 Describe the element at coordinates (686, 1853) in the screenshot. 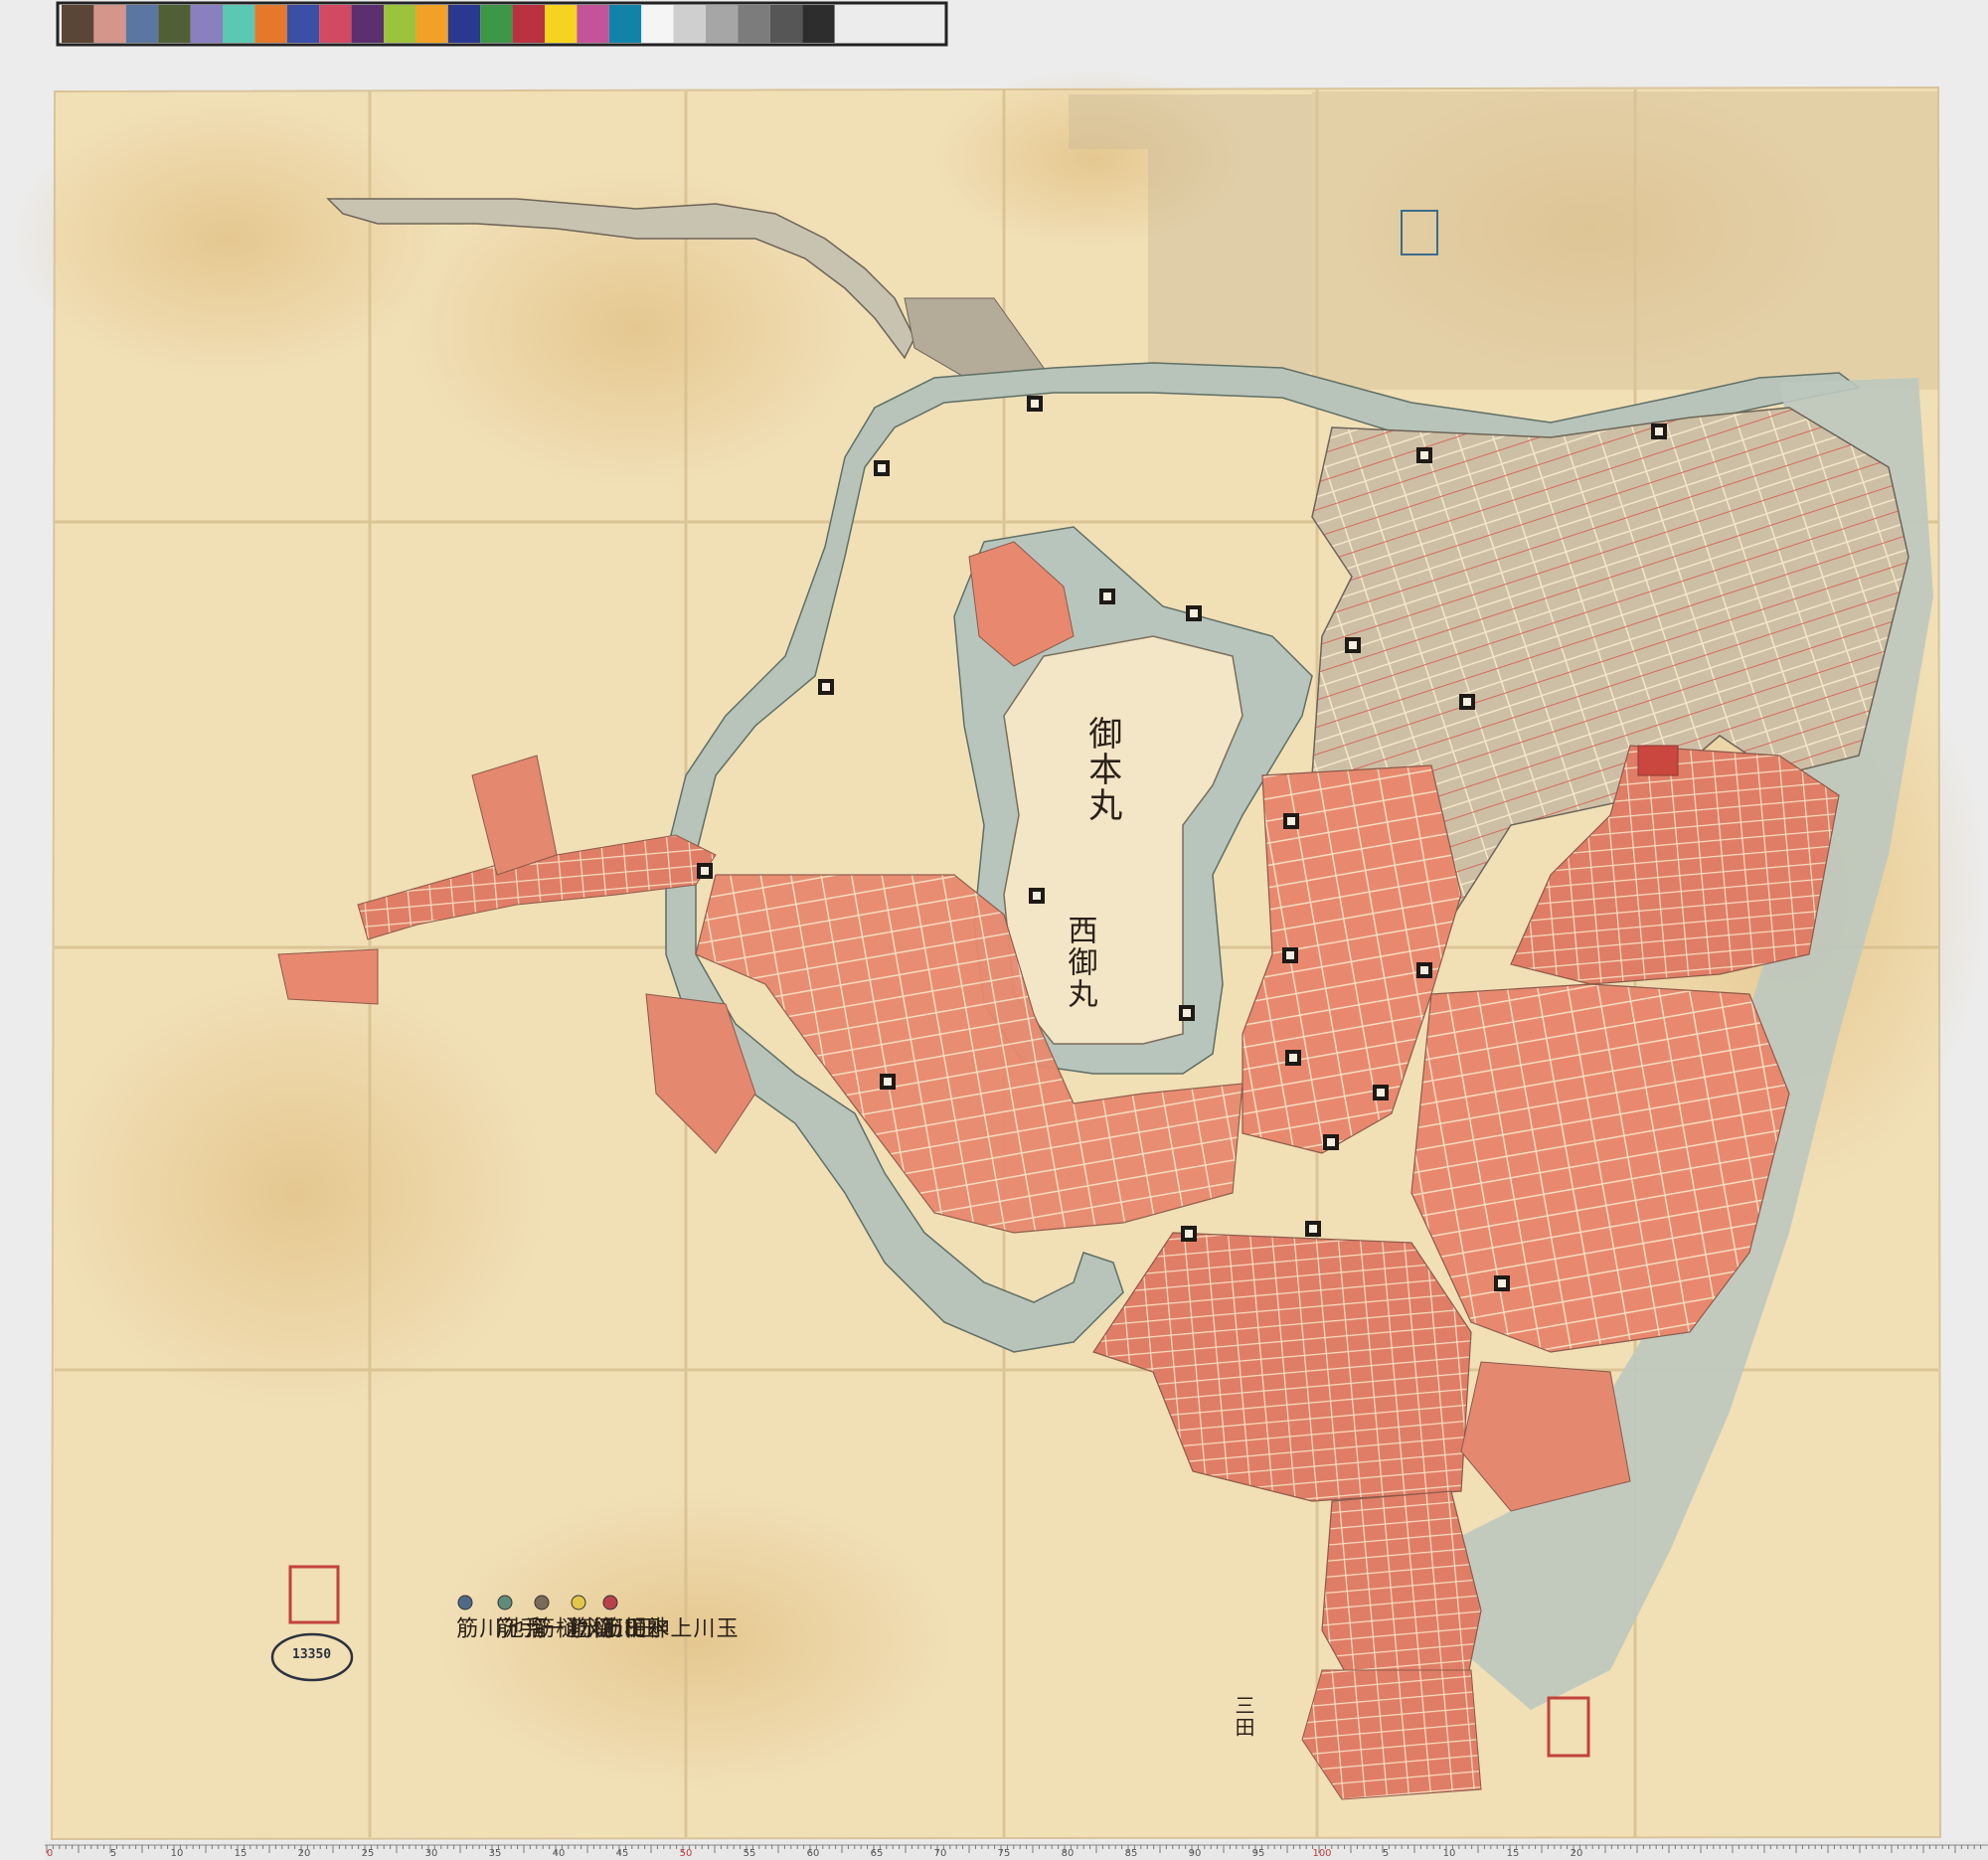

I see `ruler-label: 50` at that location.